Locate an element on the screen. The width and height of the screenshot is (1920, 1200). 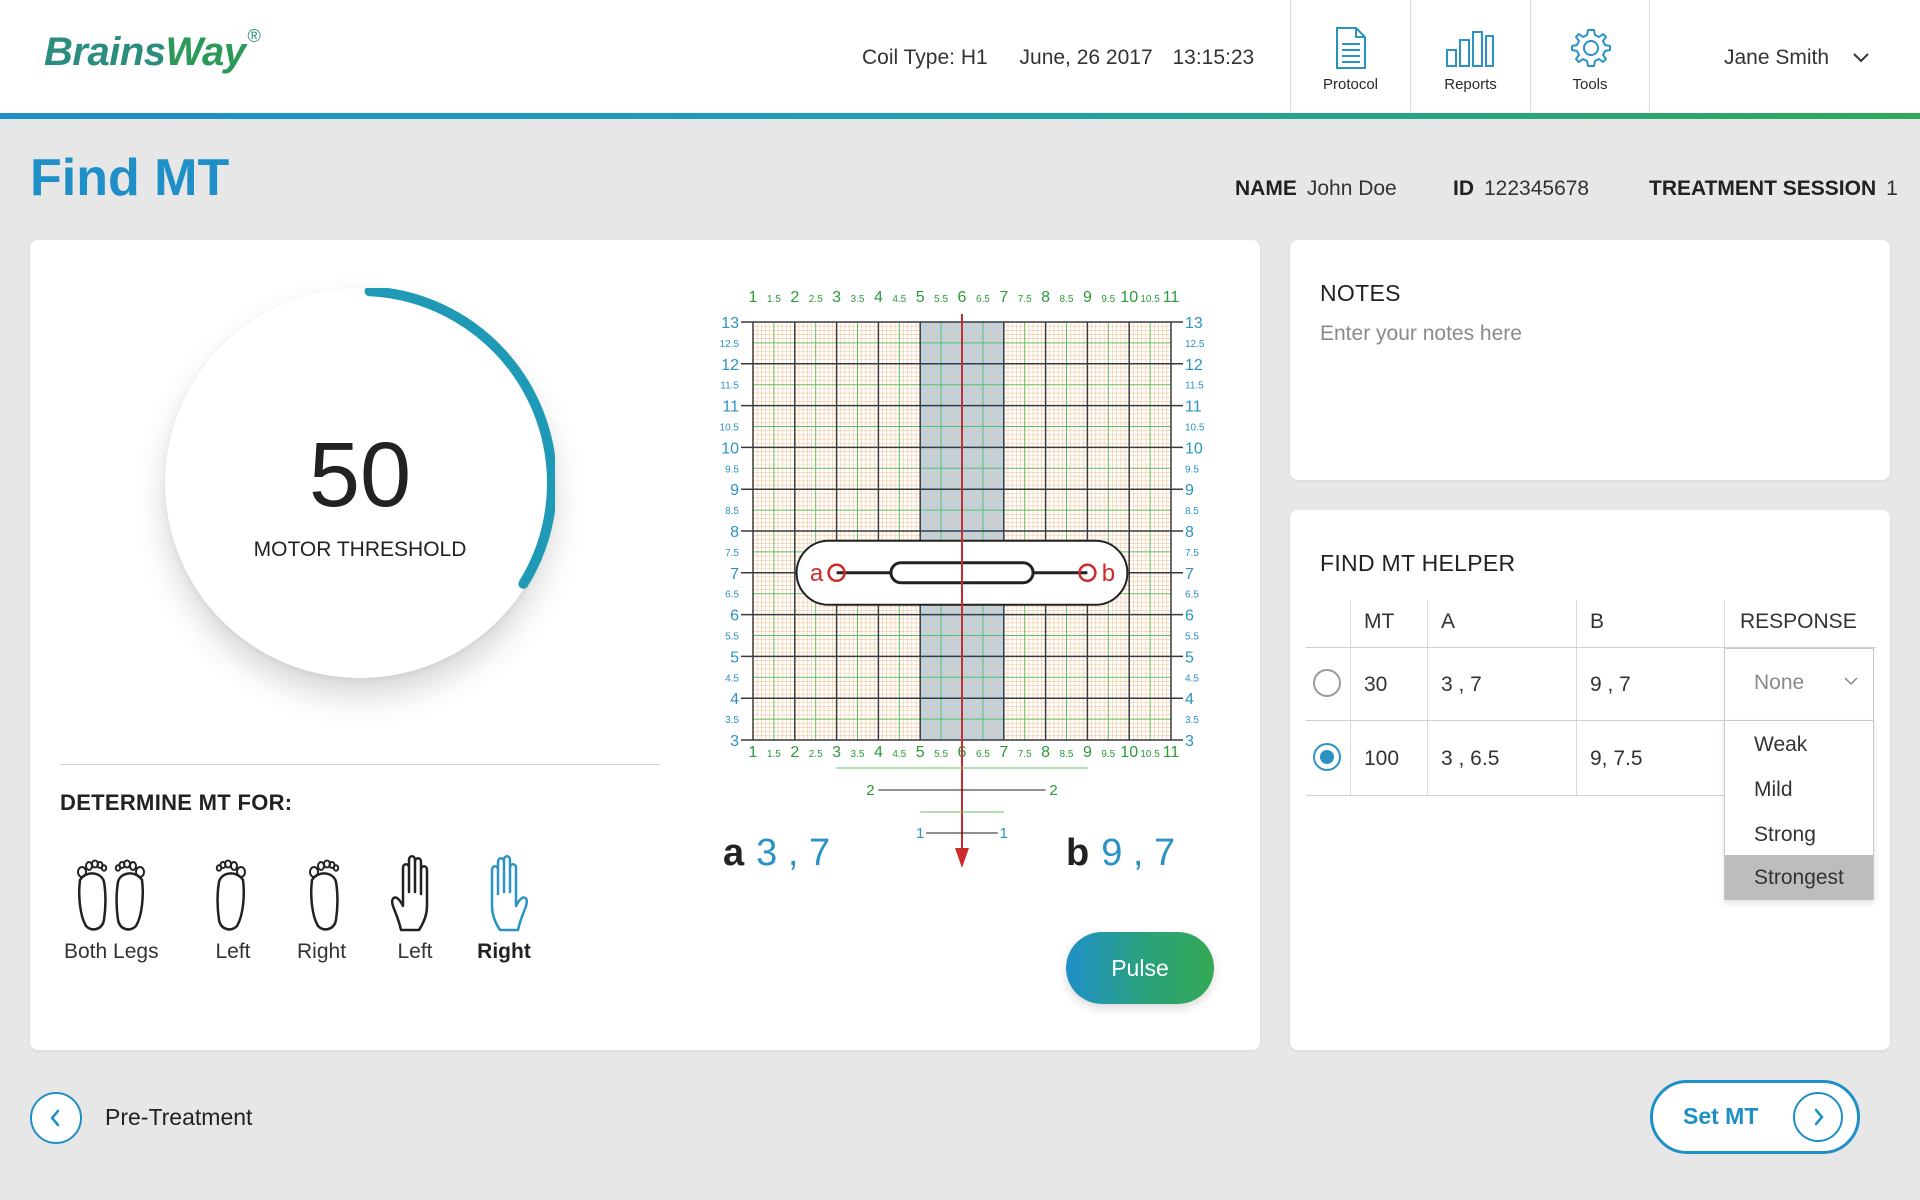
response-dropdown: Weak Mild Strong Strongest is located at coordinates (1799, 810).